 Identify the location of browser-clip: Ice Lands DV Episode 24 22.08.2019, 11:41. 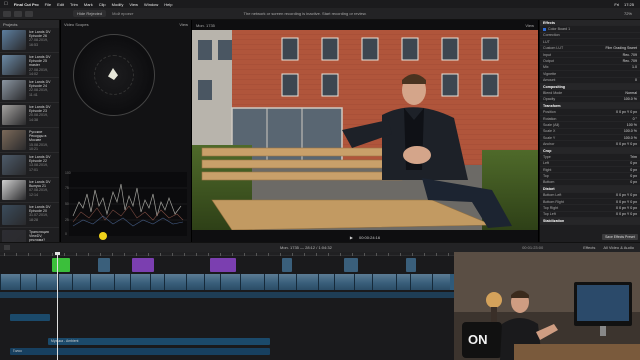
(29, 90).